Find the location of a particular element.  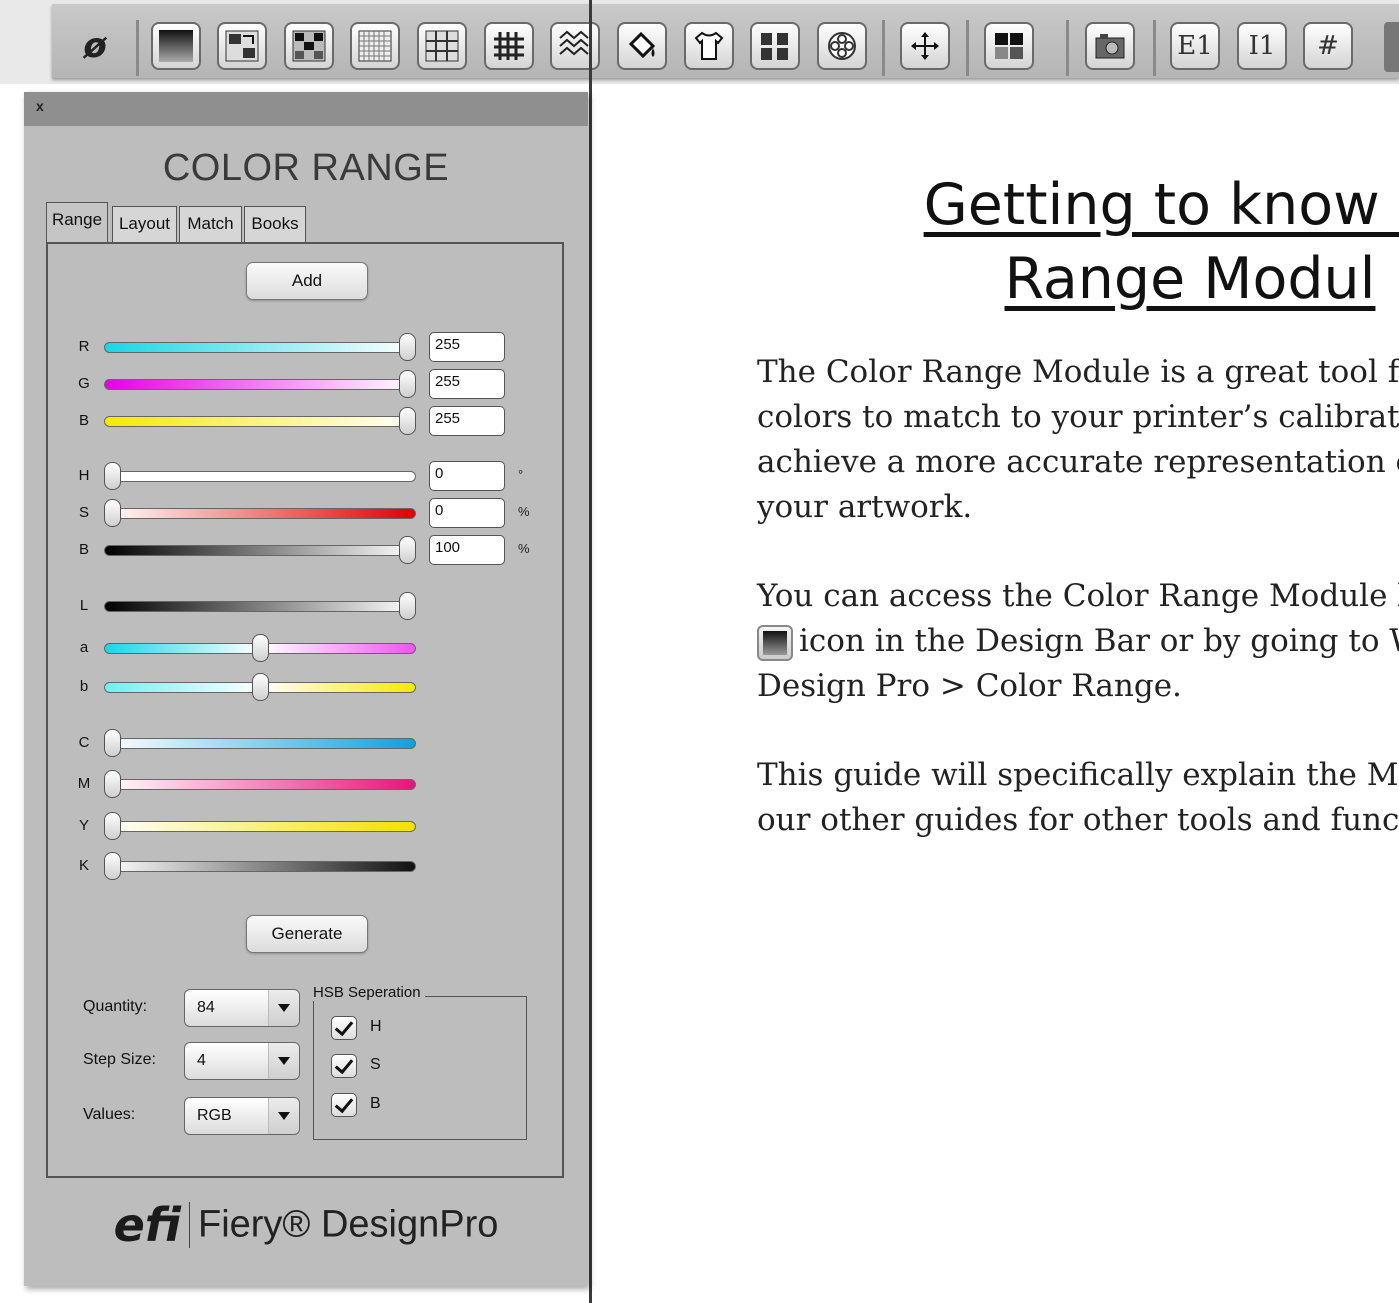

color-range-icon is located at coordinates (176, 46).